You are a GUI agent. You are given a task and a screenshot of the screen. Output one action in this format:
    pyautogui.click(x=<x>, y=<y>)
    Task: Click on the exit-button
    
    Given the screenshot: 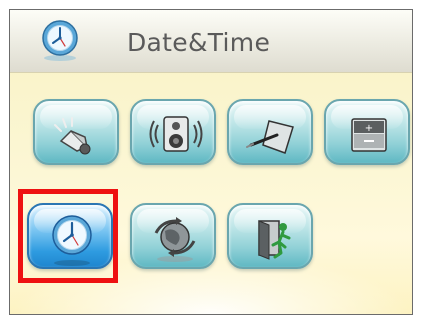 What is the action you would take?
    pyautogui.click(x=270, y=236)
    